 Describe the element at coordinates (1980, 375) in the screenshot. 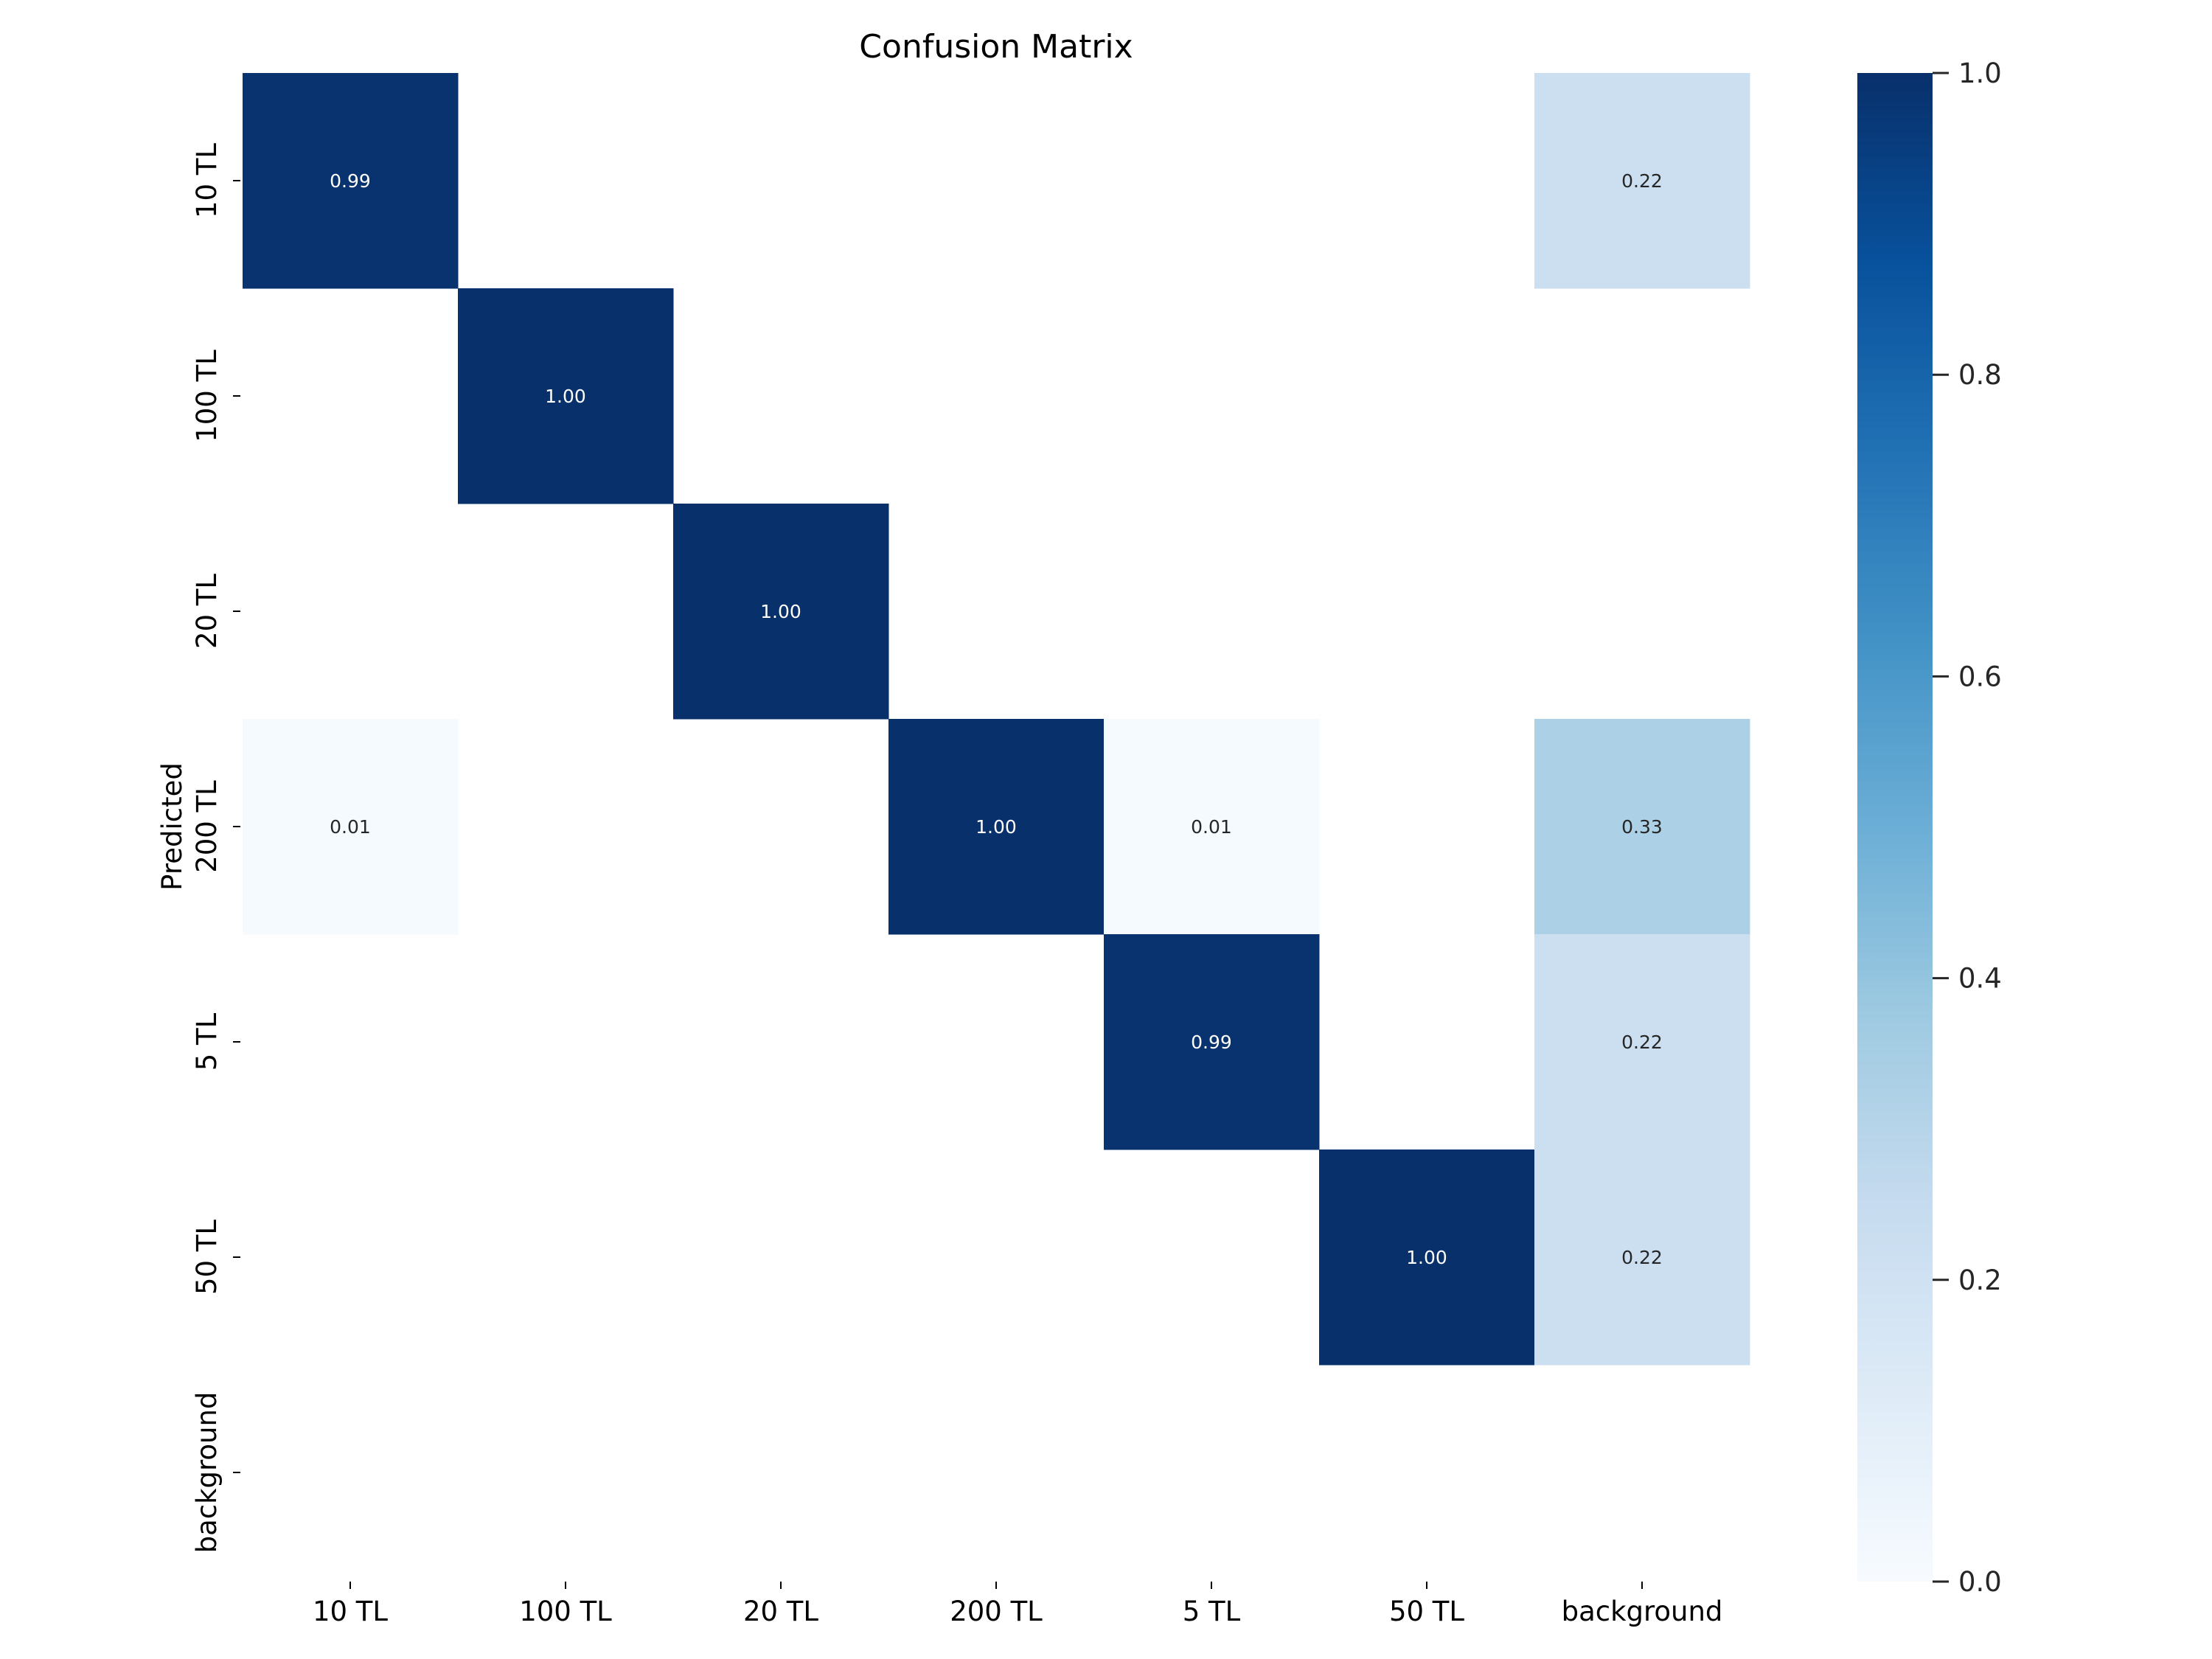

I see `colorbar-tick-label: 0.8` at that location.